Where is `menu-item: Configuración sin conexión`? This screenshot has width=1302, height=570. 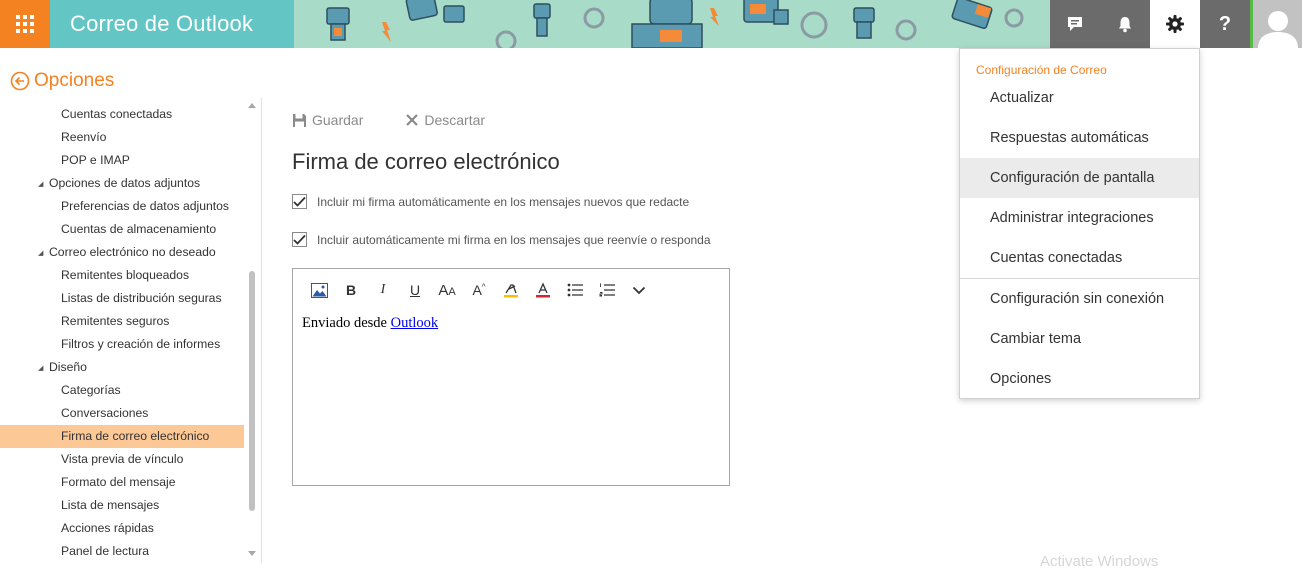 menu-item: Configuración sin conexión is located at coordinates (1079, 299).